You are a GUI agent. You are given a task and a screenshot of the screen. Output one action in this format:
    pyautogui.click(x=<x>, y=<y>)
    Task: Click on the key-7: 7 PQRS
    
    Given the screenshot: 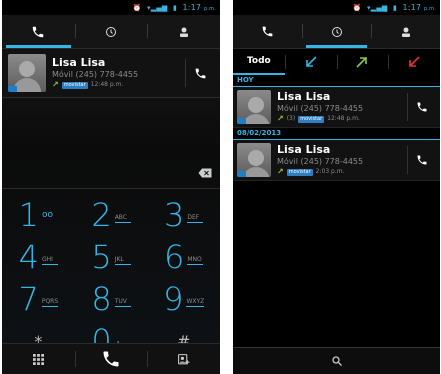 What is the action you would take?
    pyautogui.click(x=38, y=299)
    